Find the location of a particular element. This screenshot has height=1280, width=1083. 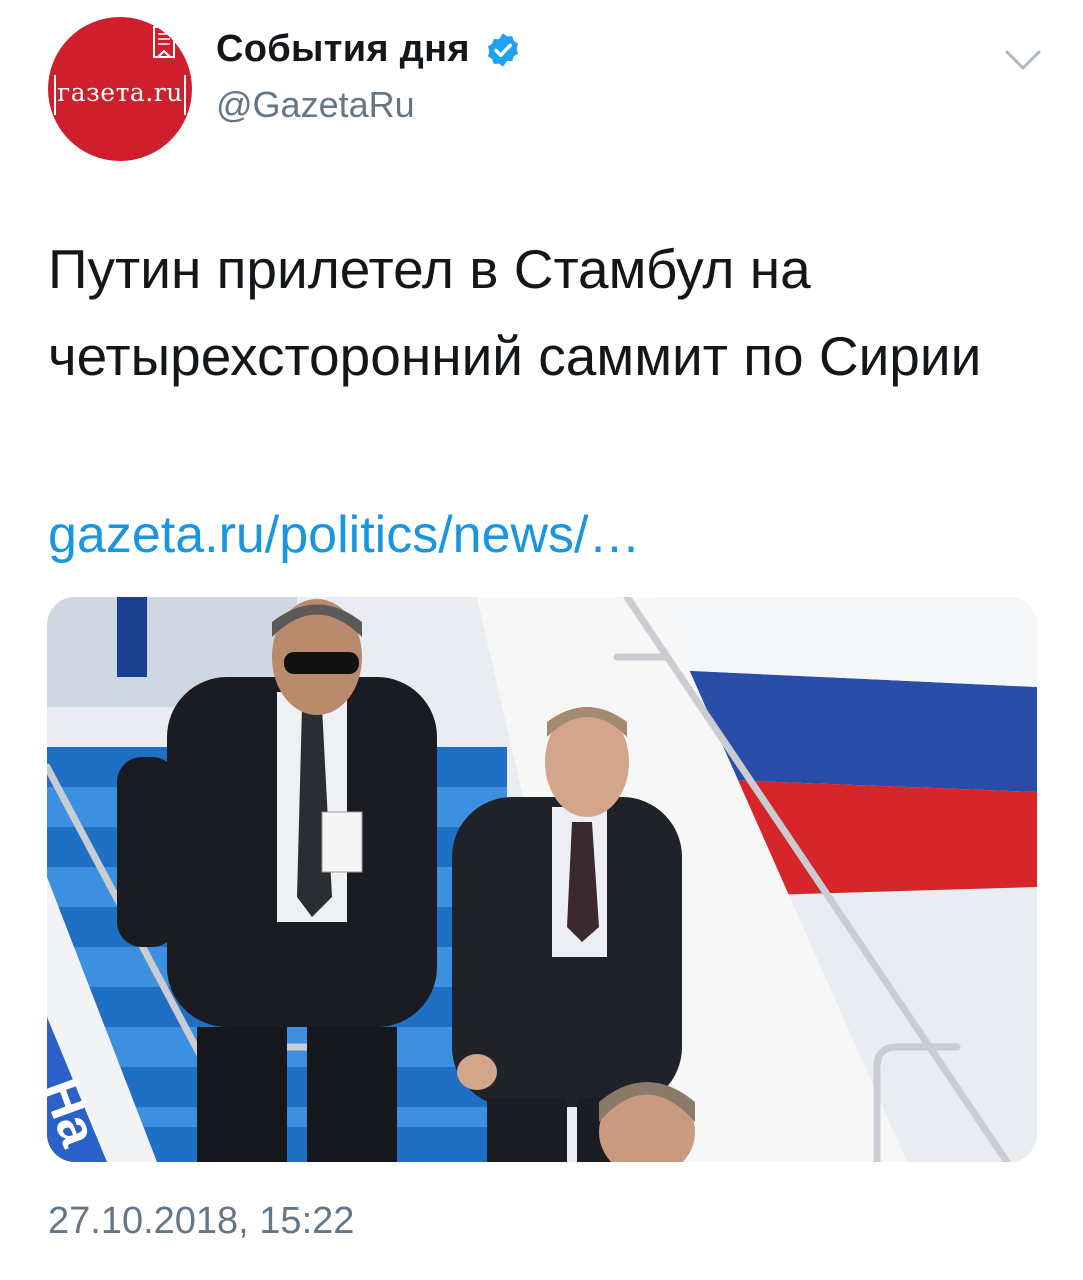

author-name-row: События дня is located at coordinates (369, 49).